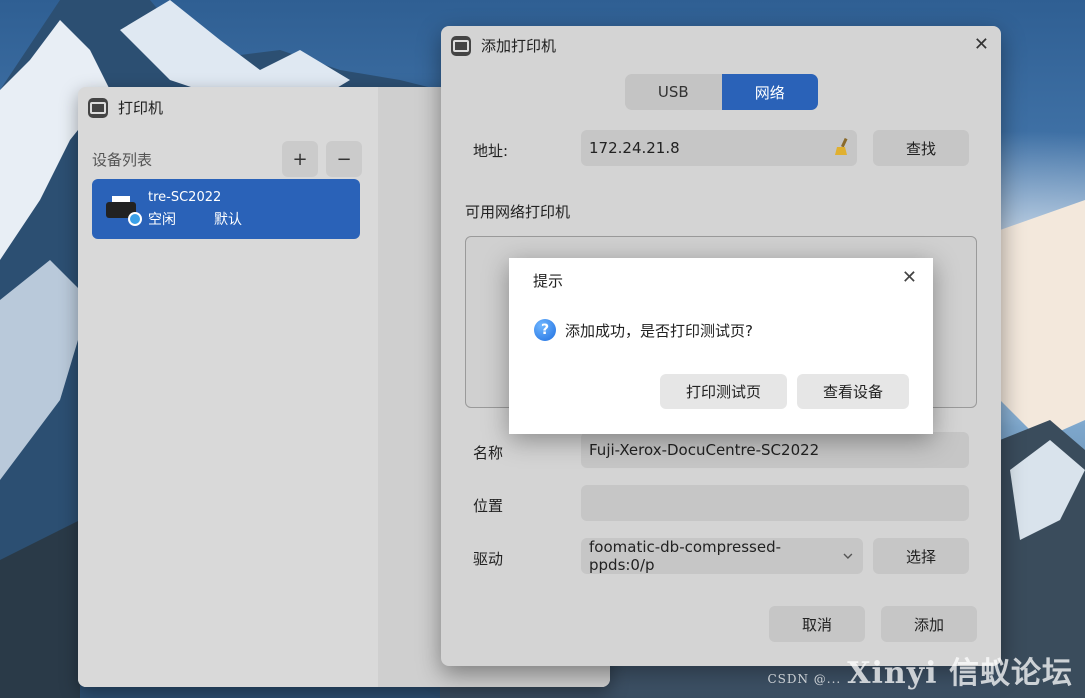 This screenshot has width=1085, height=698. I want to click on add-device-button: +, so click(300, 159).